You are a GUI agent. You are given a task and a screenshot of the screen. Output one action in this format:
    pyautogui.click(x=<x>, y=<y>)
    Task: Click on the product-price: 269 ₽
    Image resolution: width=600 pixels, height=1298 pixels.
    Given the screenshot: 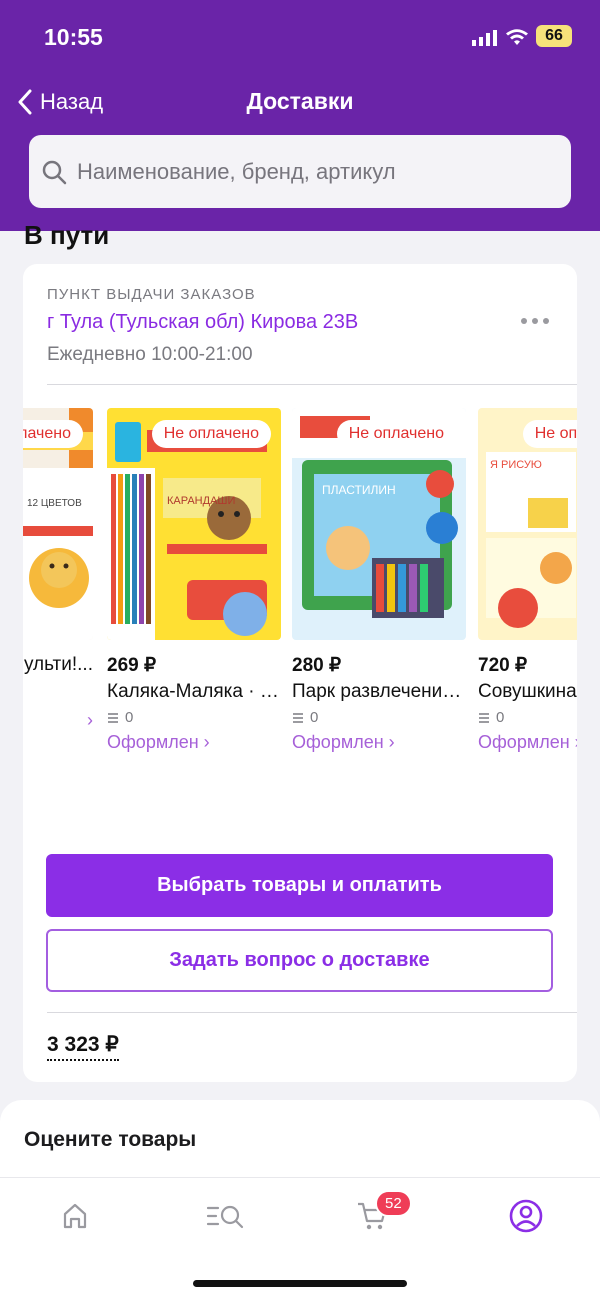 What is the action you would take?
    pyautogui.click(x=132, y=665)
    